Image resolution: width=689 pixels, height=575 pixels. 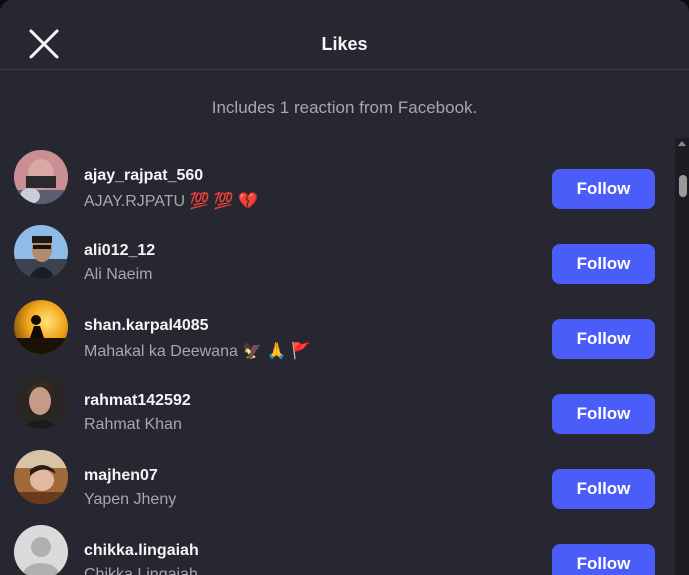 What do you see at coordinates (682, 143) in the screenshot?
I see `scroll-up-arrow-icon` at bounding box center [682, 143].